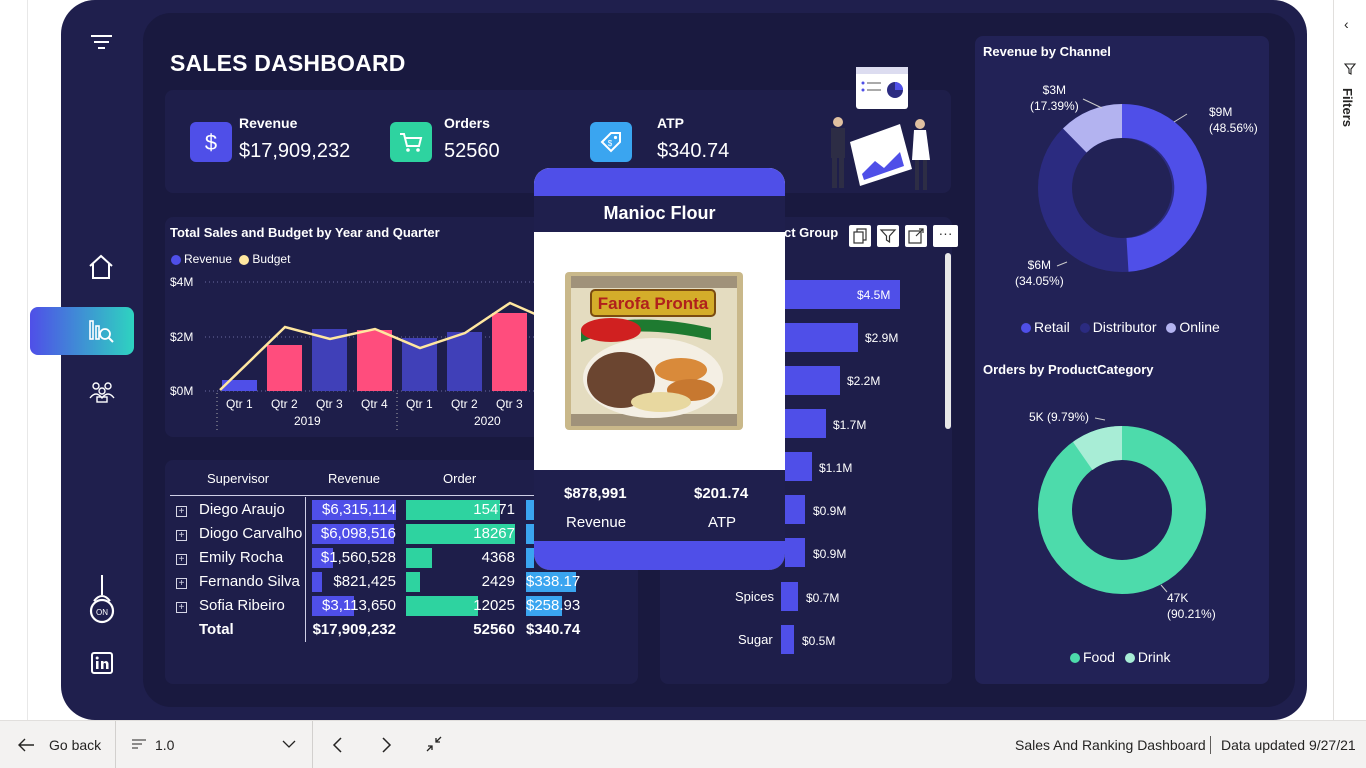 Image resolution: width=1366 pixels, height=768 pixels. I want to click on sales-chart-plot, so click(379, 356).